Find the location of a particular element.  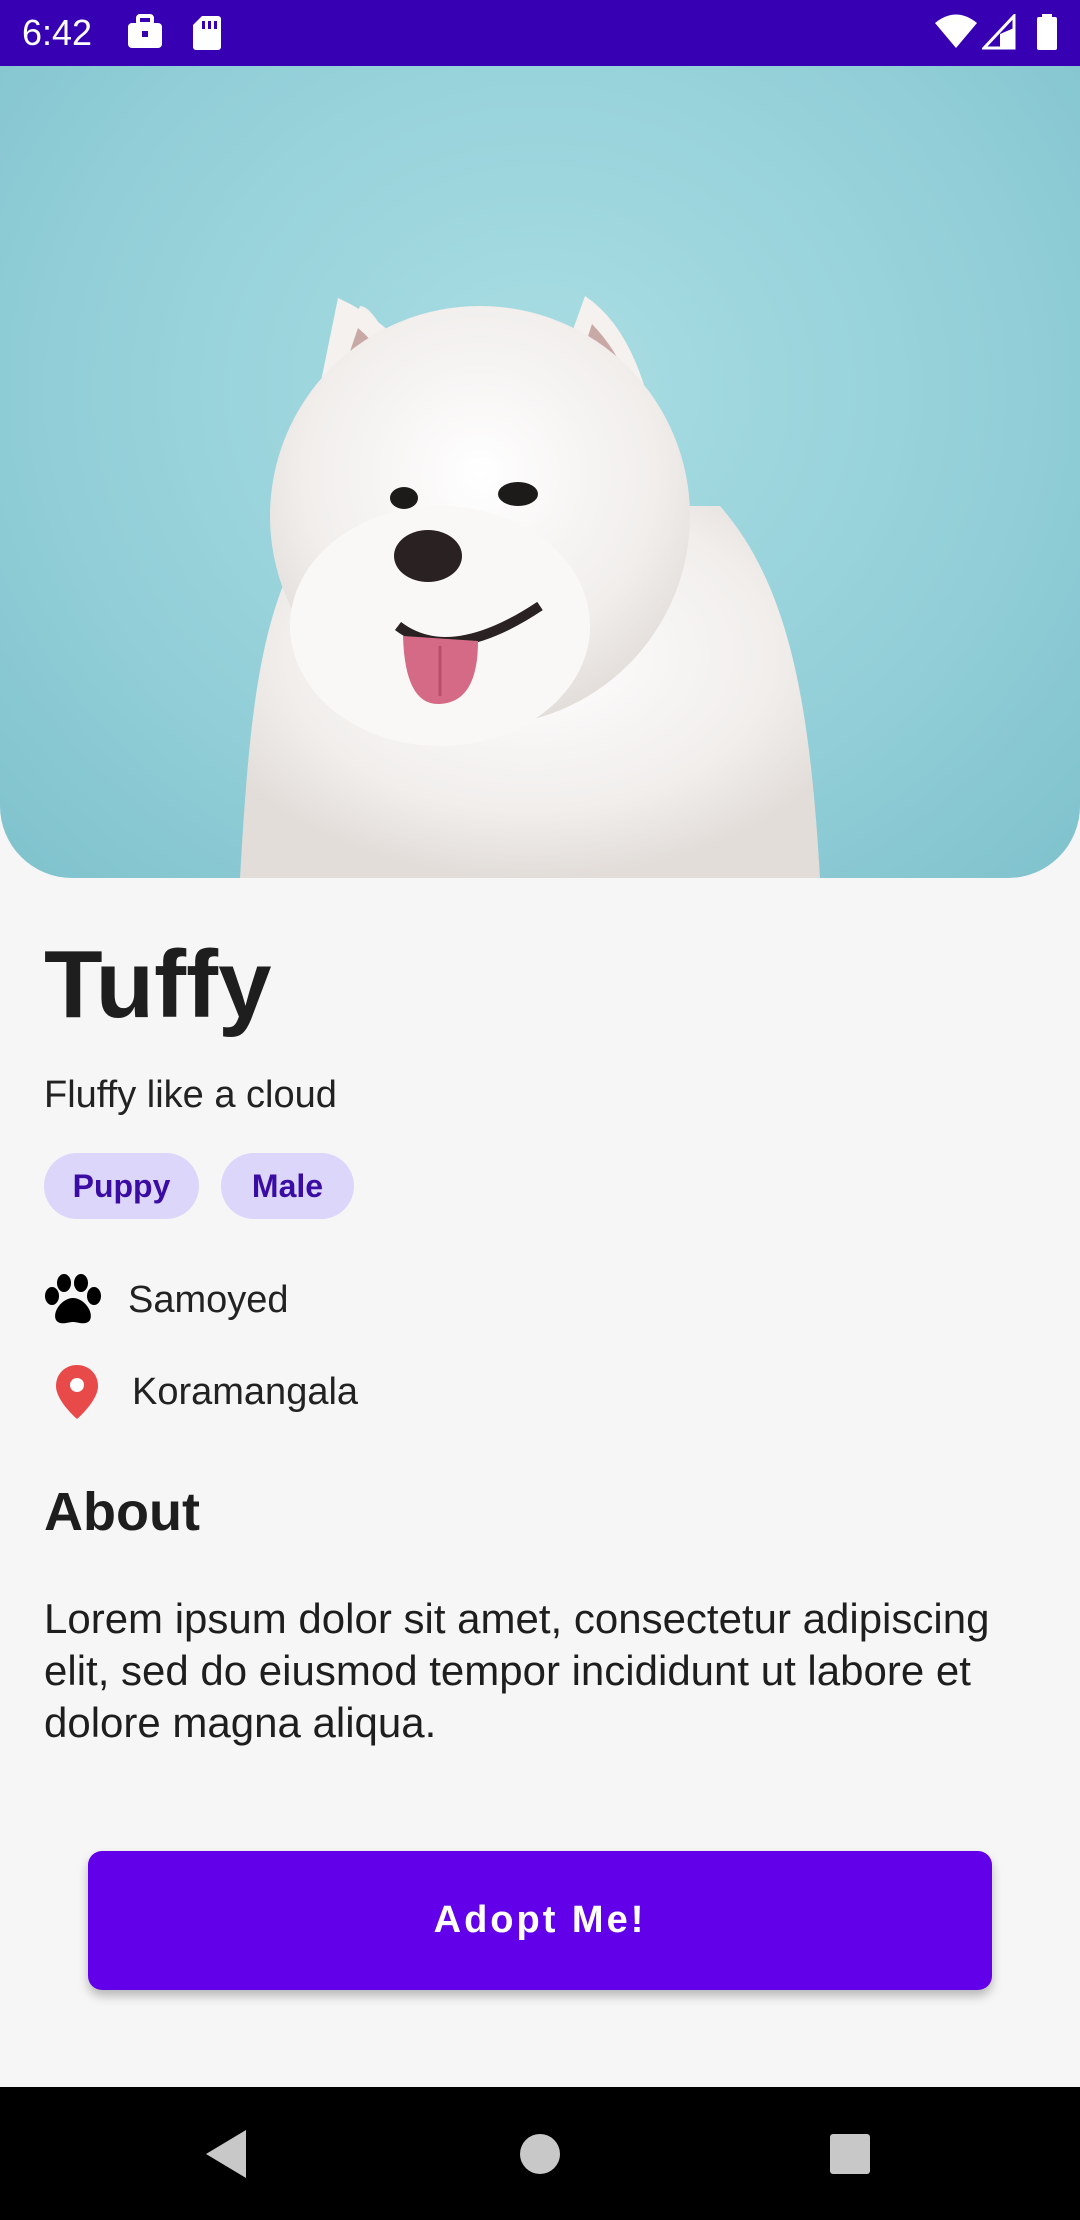

pet-name: Tuffy is located at coordinates (158, 984).